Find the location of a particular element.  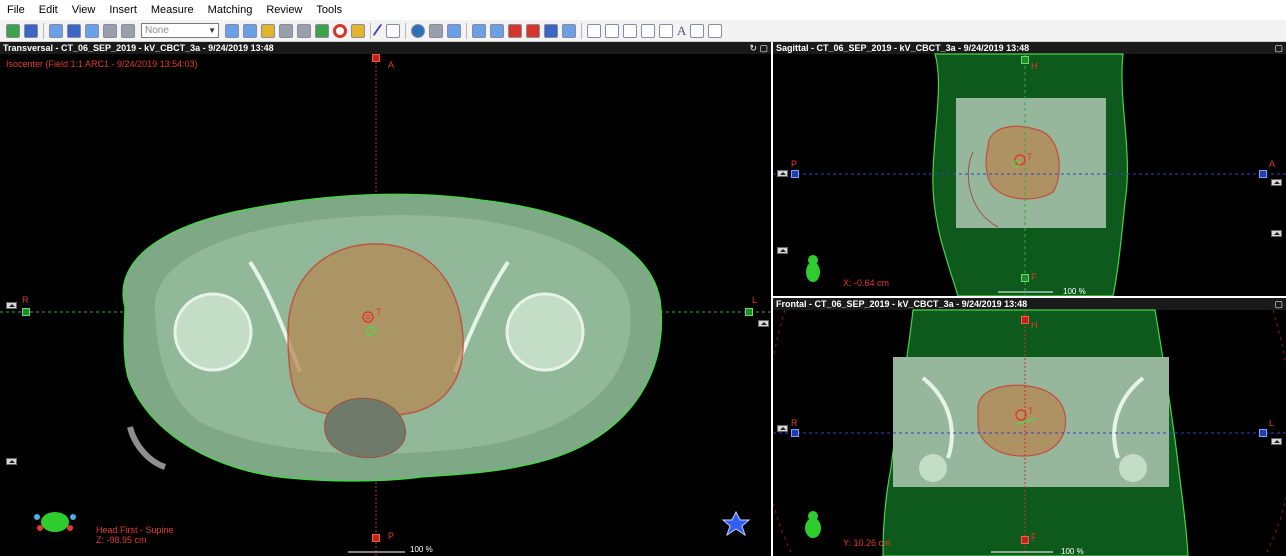

frontal-collapse-right is located at coordinates (1276, 441).